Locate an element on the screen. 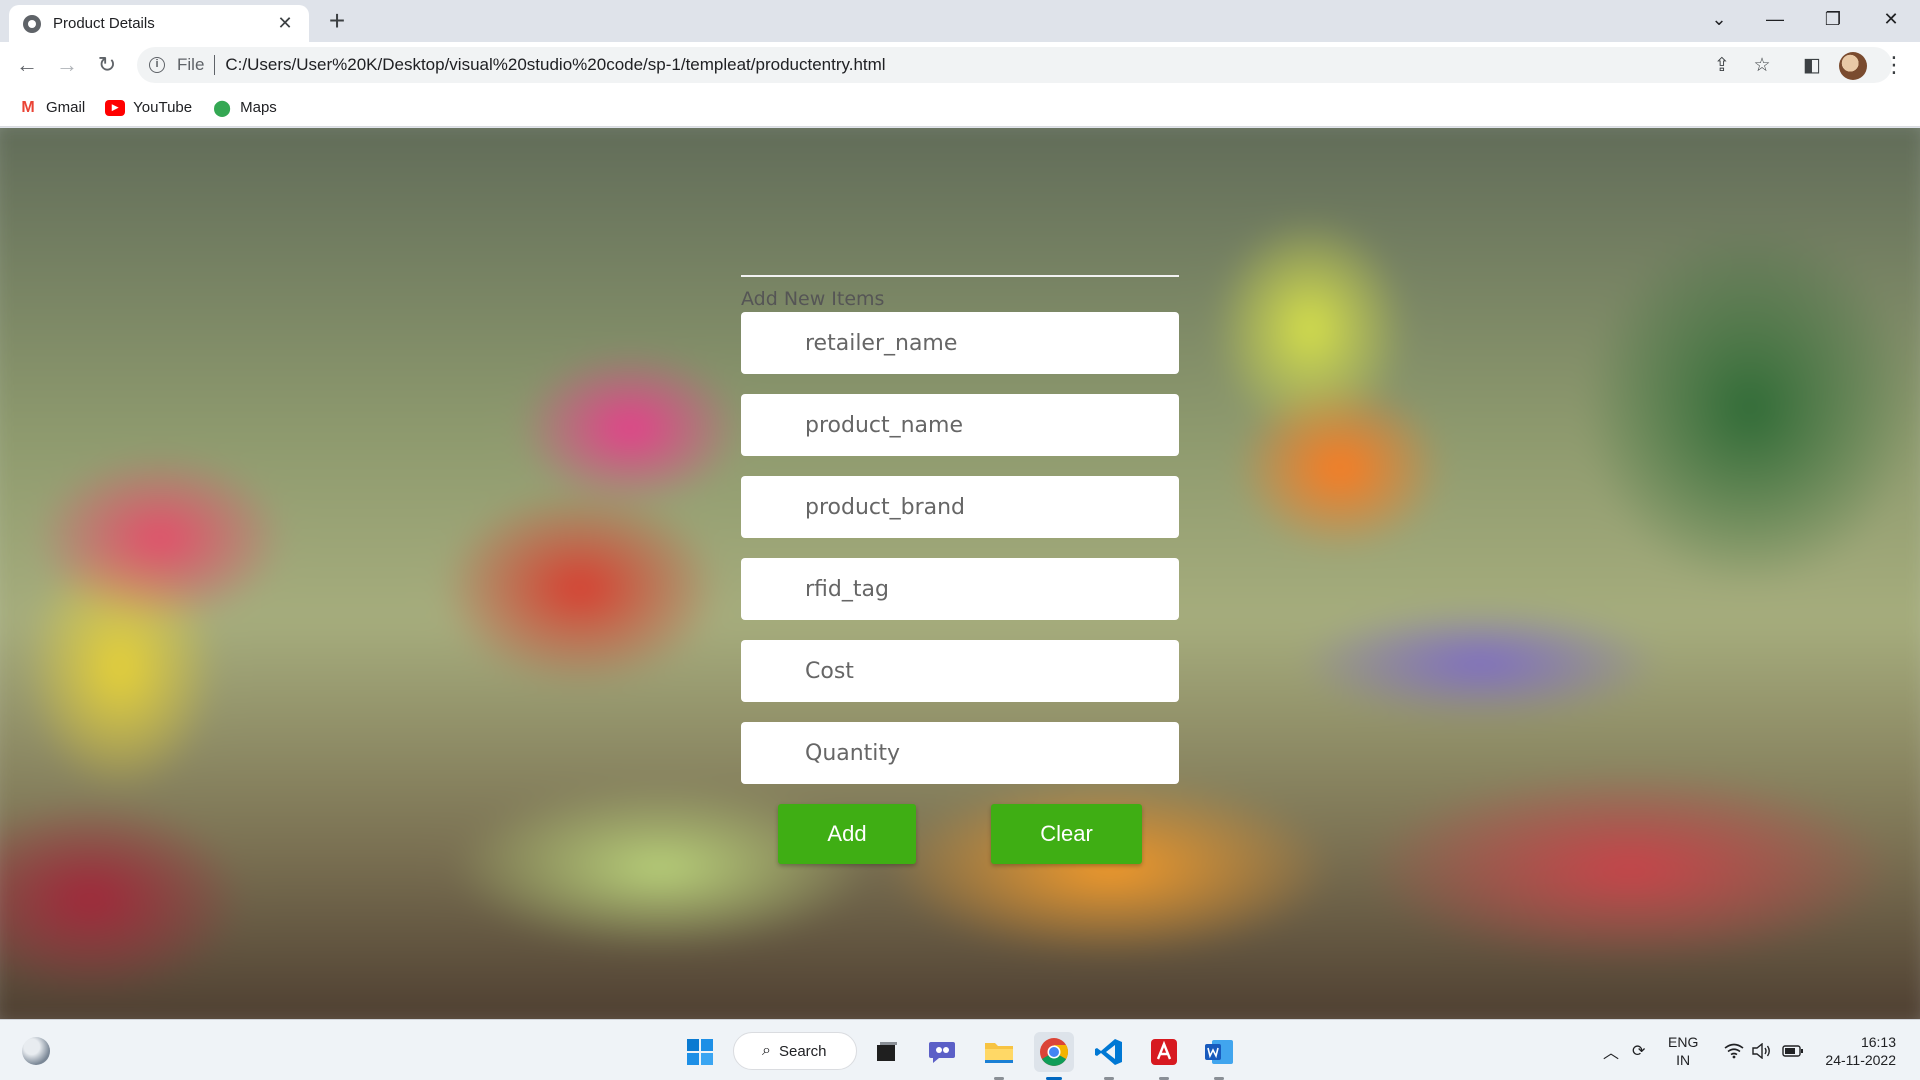 This screenshot has height=1080, width=1920. bookmarks-bar: M Gmail ▶ YouTube ⬤ Maps is located at coordinates (960, 108).